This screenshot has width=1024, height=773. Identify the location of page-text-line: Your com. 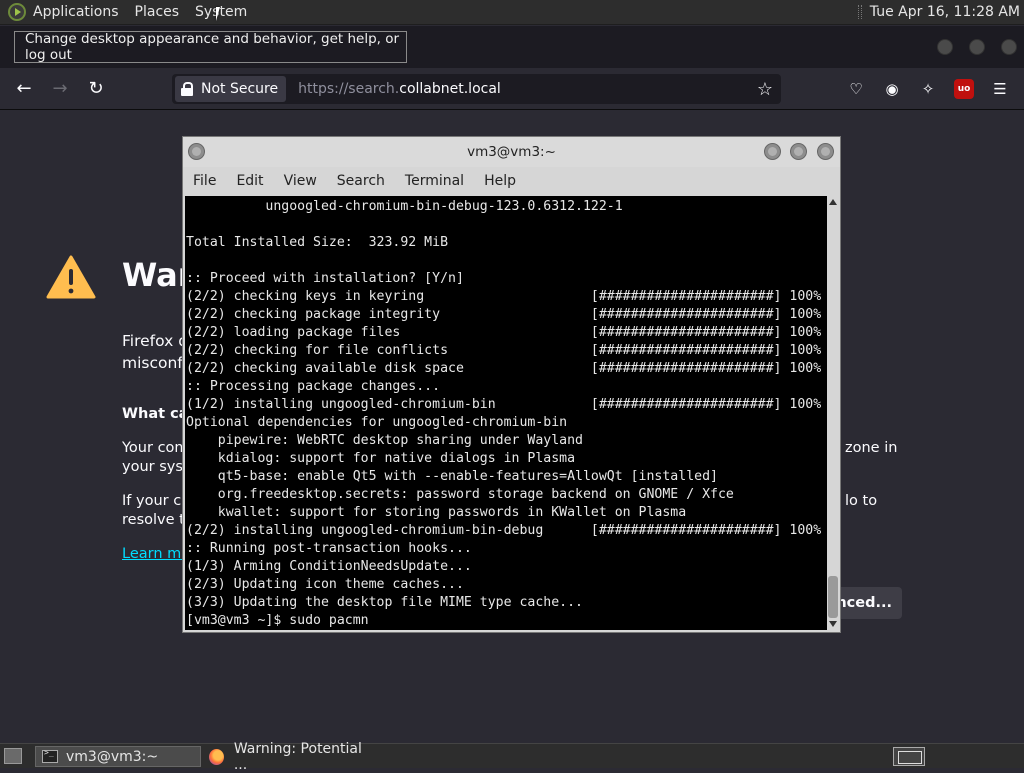
(155, 448).